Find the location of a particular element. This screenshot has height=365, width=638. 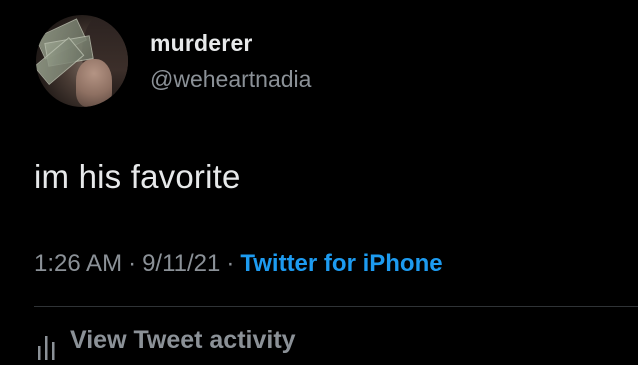

tweet-source-link: Twitter for iPhone is located at coordinates (341, 263).